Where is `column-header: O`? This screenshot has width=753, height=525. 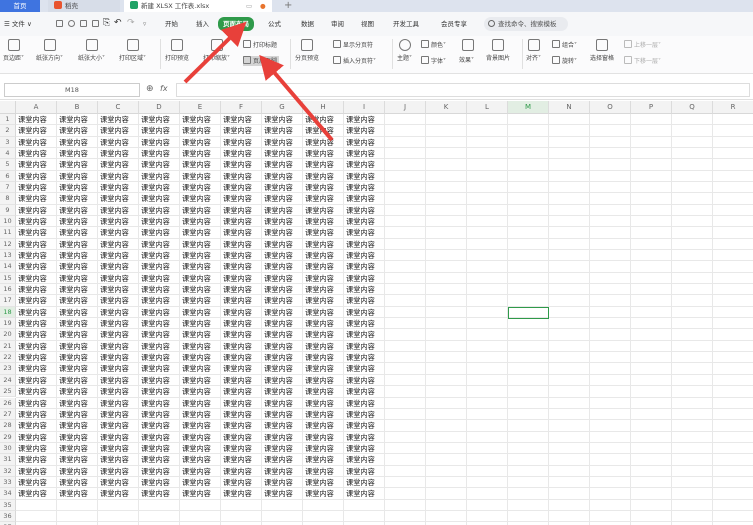 column-header: O is located at coordinates (610, 107).